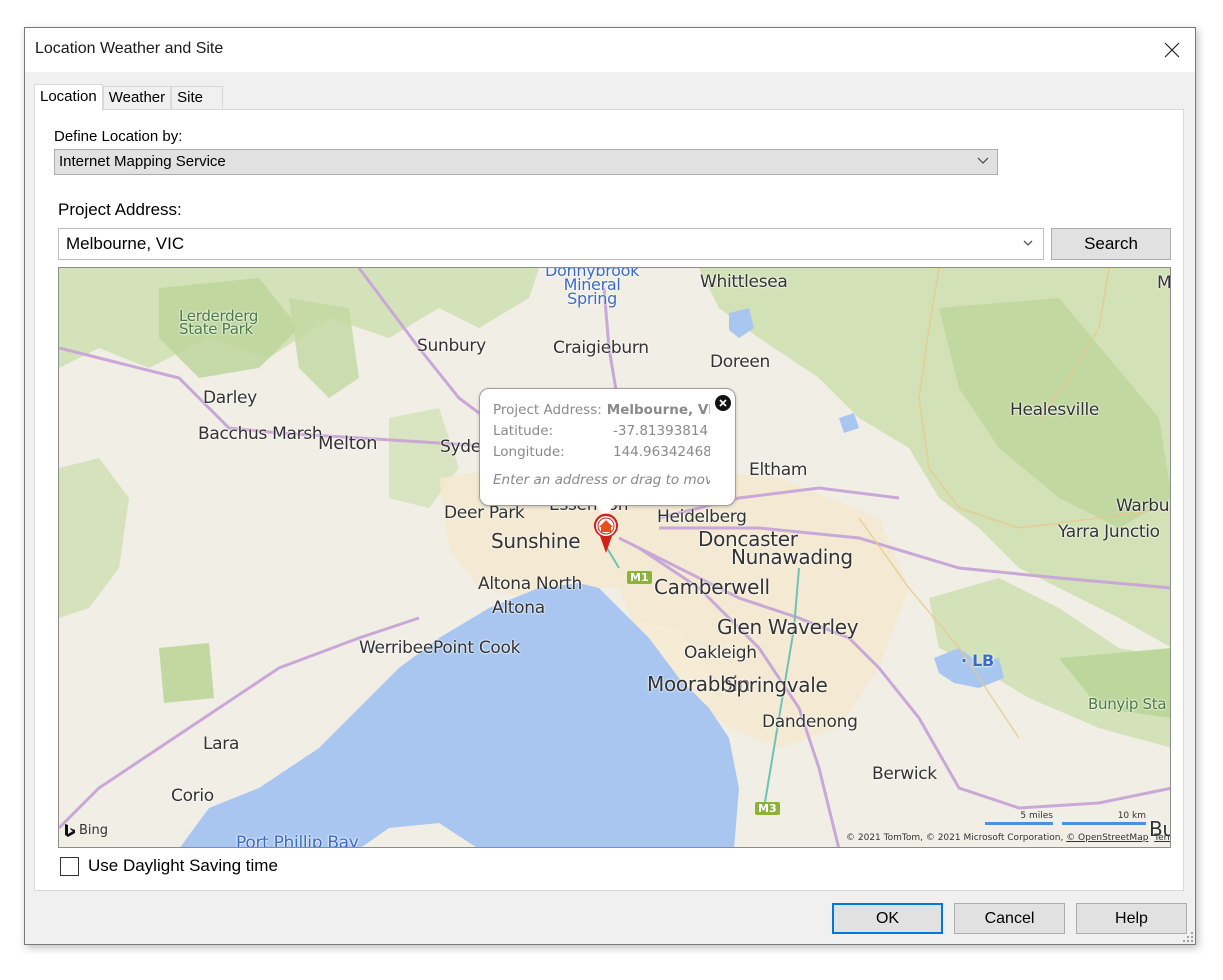 Image resolution: width=1223 pixels, height=980 pixels. Describe the element at coordinates (142, 161) in the screenshot. I see `define-location-value: Internet Mapping Service` at that location.